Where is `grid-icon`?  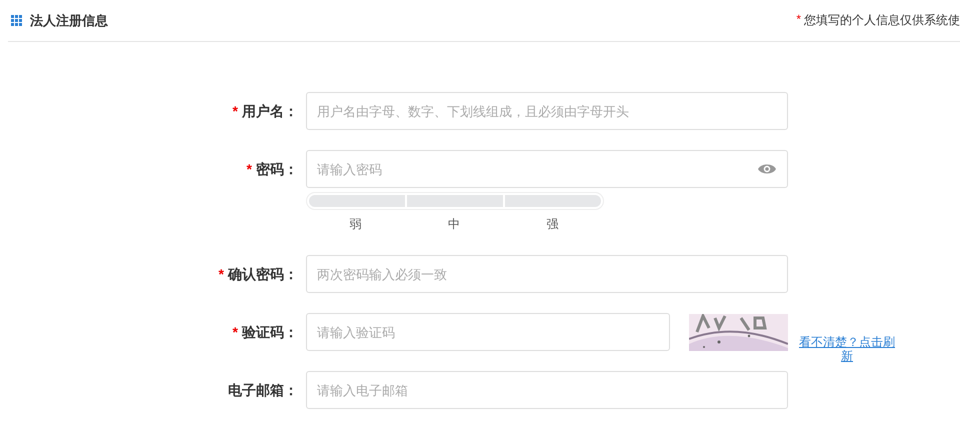
grid-icon is located at coordinates (16, 20).